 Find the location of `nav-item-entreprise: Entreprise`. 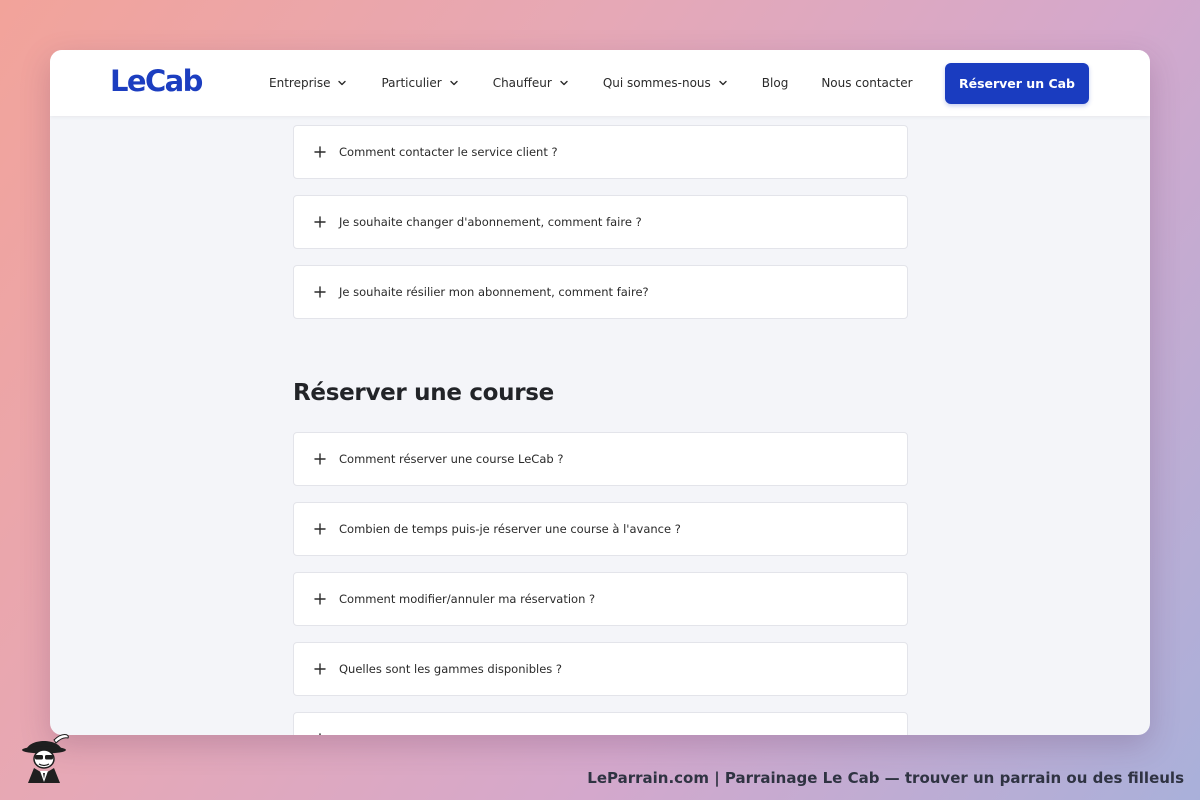

nav-item-entreprise: Entreprise is located at coordinates (308, 83).